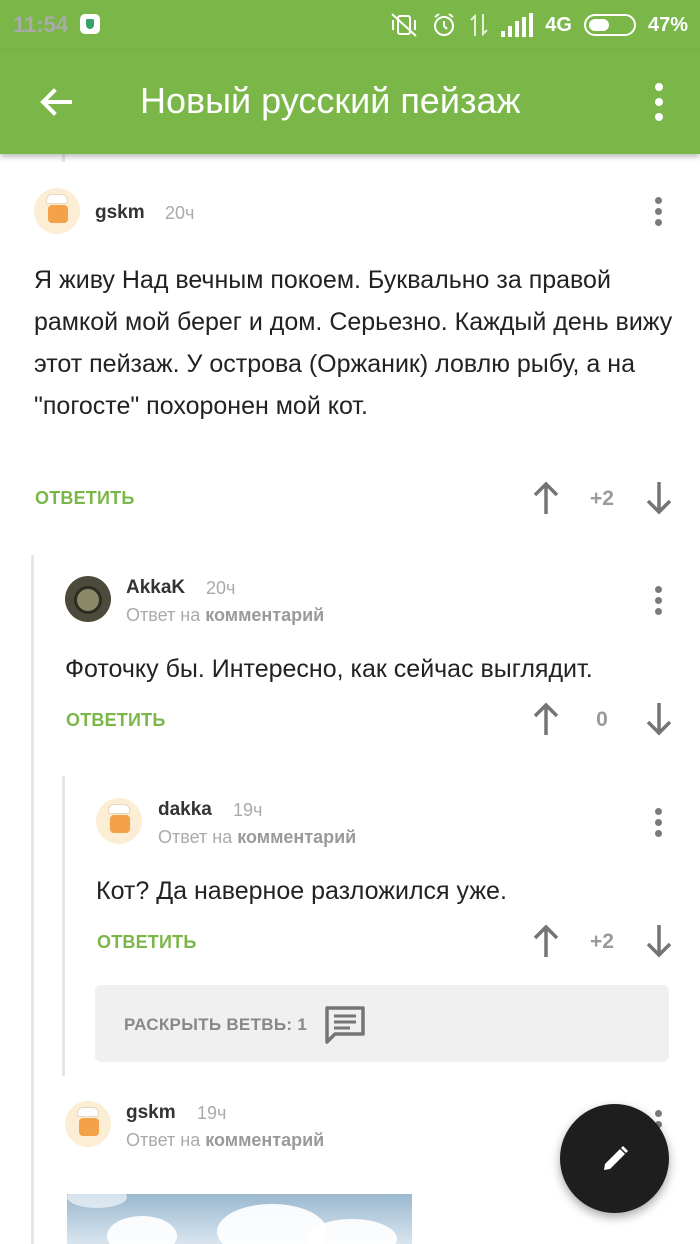 The height and width of the screenshot is (1244, 700). Describe the element at coordinates (330, 100) in the screenshot. I see `page-title: Новый русский пейзаж` at that location.